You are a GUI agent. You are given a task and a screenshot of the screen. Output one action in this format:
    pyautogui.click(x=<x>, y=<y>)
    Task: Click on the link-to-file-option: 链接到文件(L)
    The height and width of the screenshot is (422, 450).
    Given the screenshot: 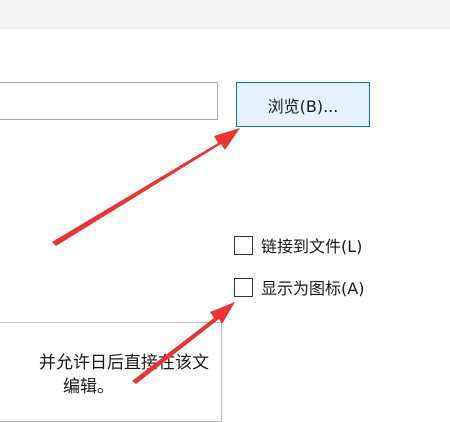 What is the action you would take?
    pyautogui.click(x=298, y=245)
    